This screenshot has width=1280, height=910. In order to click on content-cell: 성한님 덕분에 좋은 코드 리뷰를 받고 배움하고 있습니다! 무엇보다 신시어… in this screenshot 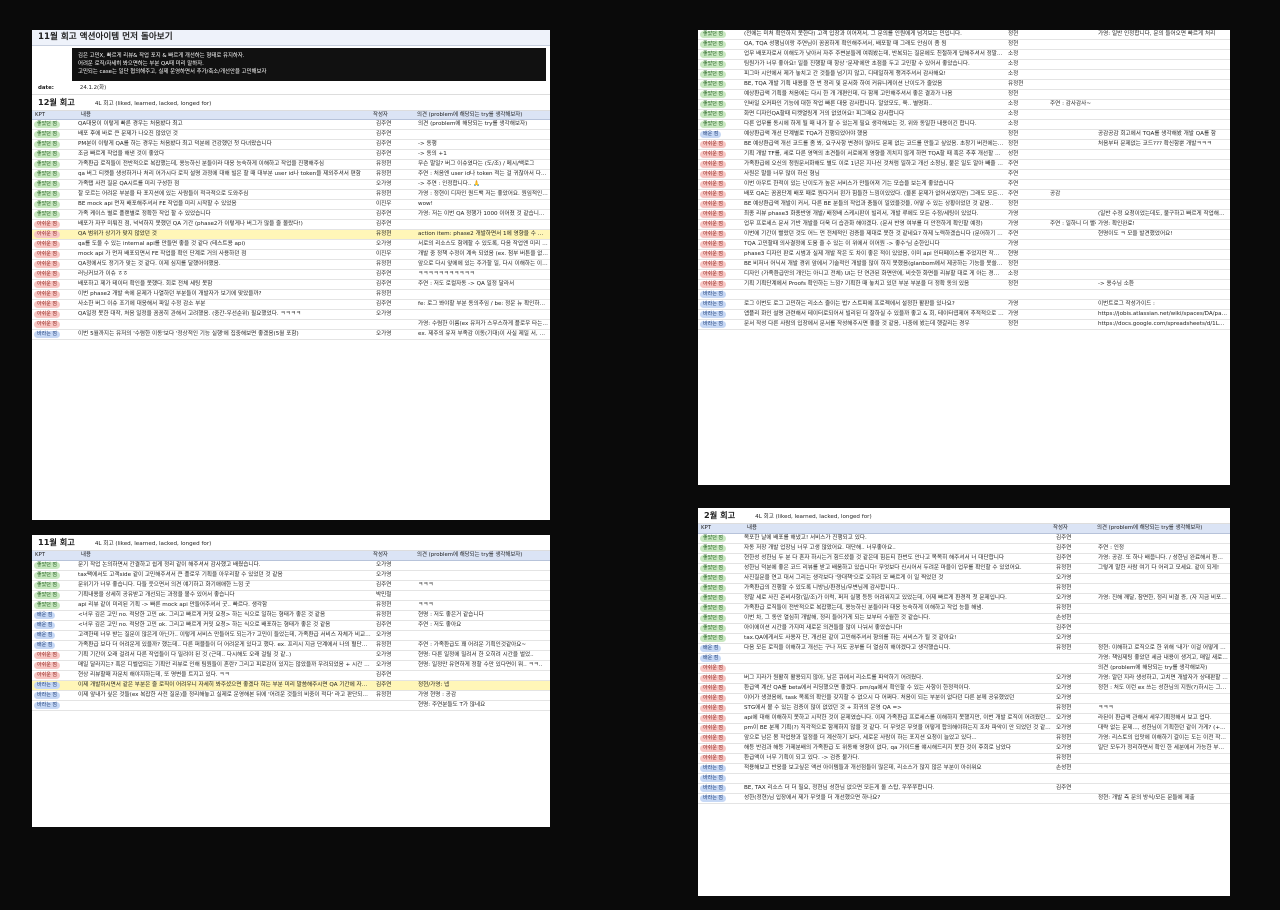, I will do `click(898, 568)`.